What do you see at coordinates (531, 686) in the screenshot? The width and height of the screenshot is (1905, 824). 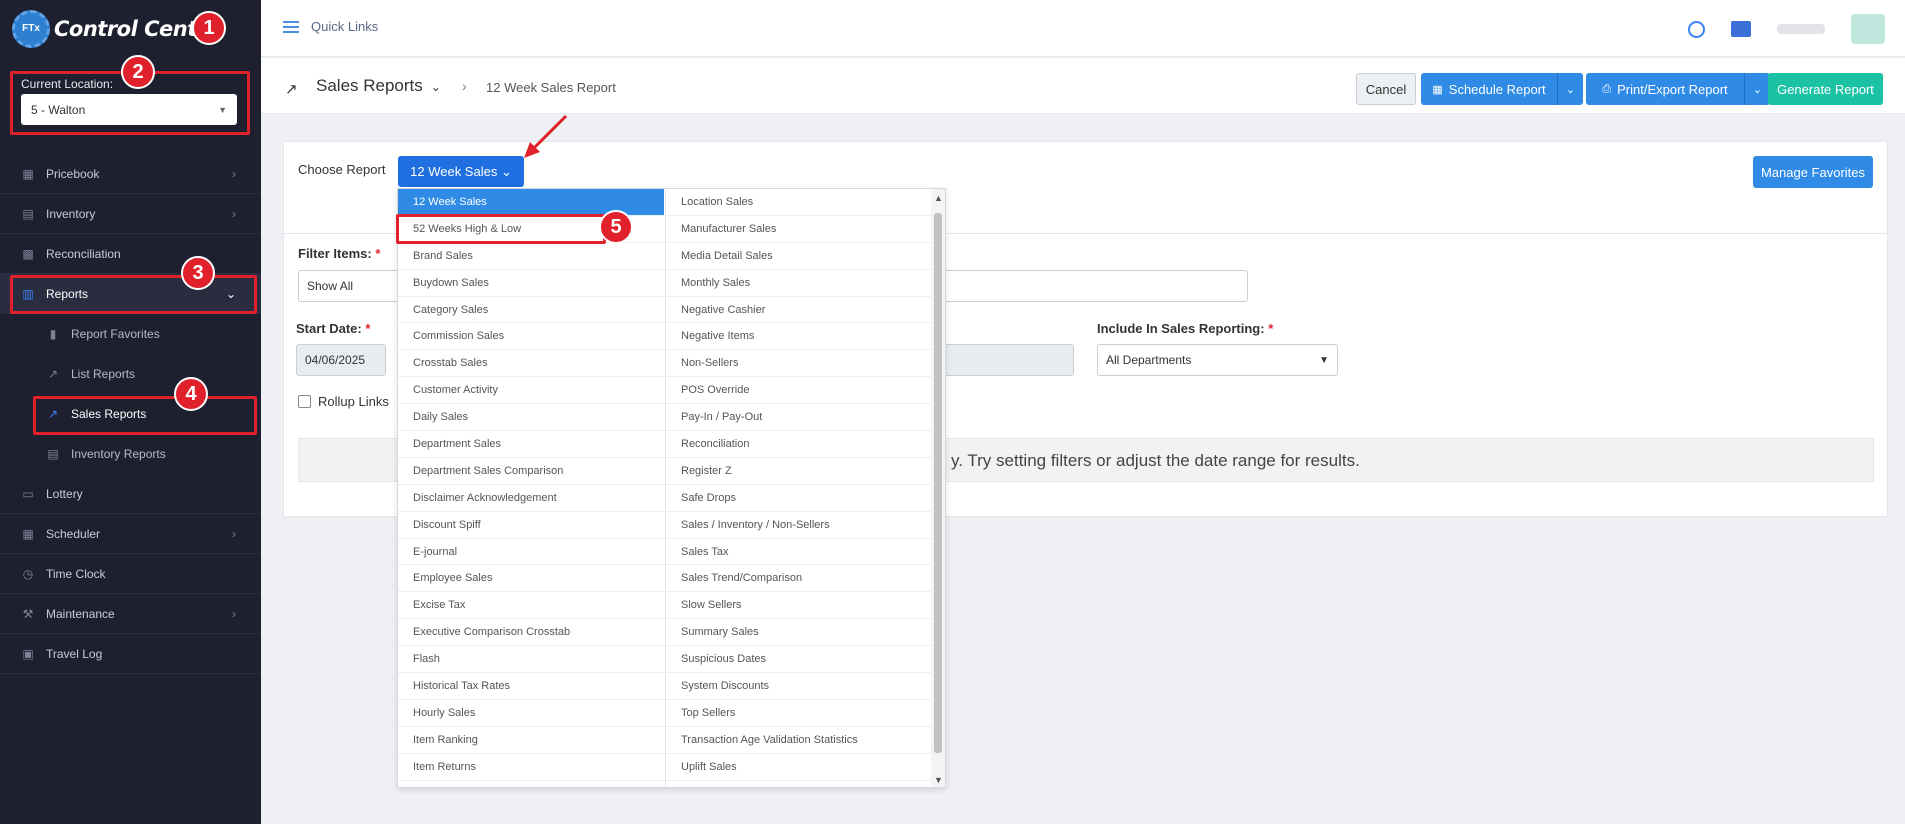 I see `report-option: Historical Tax Rates` at bounding box center [531, 686].